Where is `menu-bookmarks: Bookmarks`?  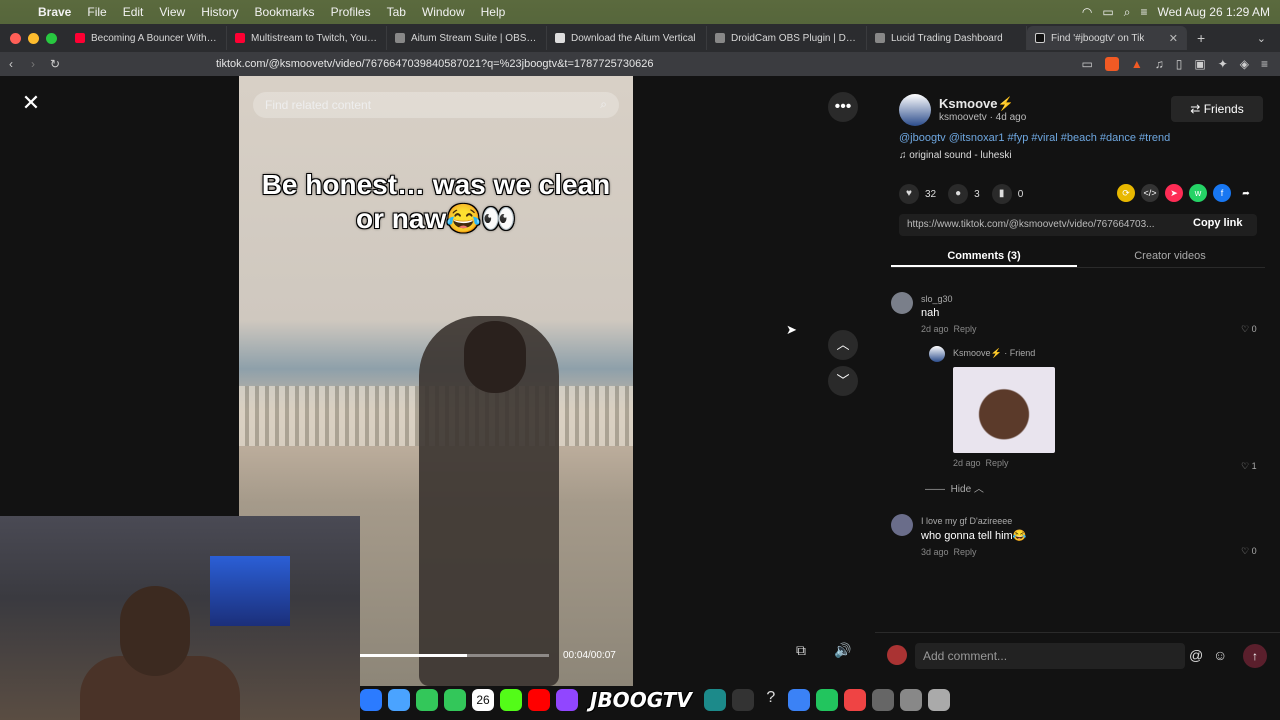 menu-bookmarks: Bookmarks is located at coordinates (285, 12).